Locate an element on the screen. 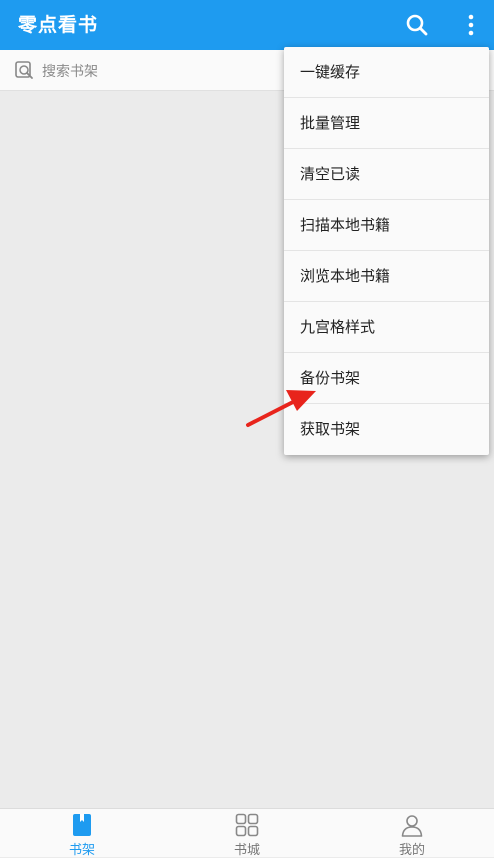 The width and height of the screenshot is (494, 858). search-icon is located at coordinates (417, 25).